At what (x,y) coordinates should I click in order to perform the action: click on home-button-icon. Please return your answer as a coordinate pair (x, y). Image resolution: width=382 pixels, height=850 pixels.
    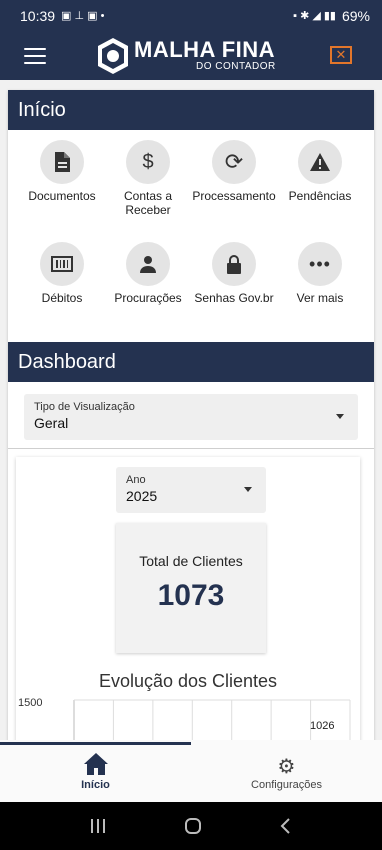
    Looking at the image, I should click on (193, 826).